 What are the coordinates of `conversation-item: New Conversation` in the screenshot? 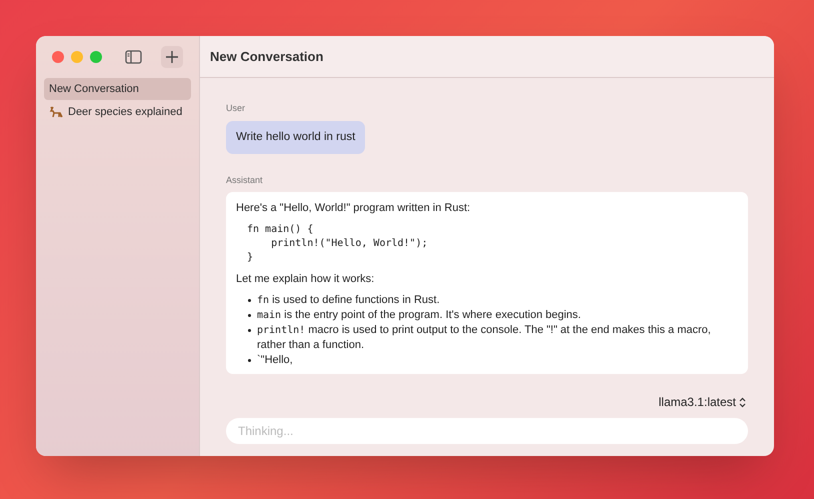 It's located at (117, 89).